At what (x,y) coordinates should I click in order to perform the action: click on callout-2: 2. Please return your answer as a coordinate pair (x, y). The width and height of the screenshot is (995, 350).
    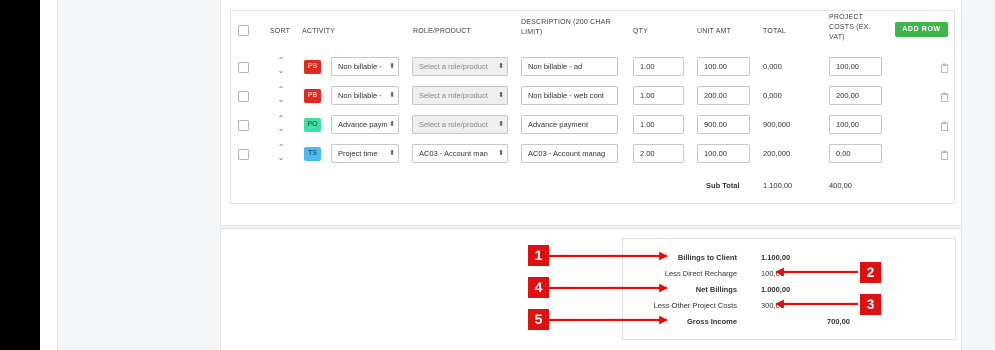
    Looking at the image, I should click on (870, 272).